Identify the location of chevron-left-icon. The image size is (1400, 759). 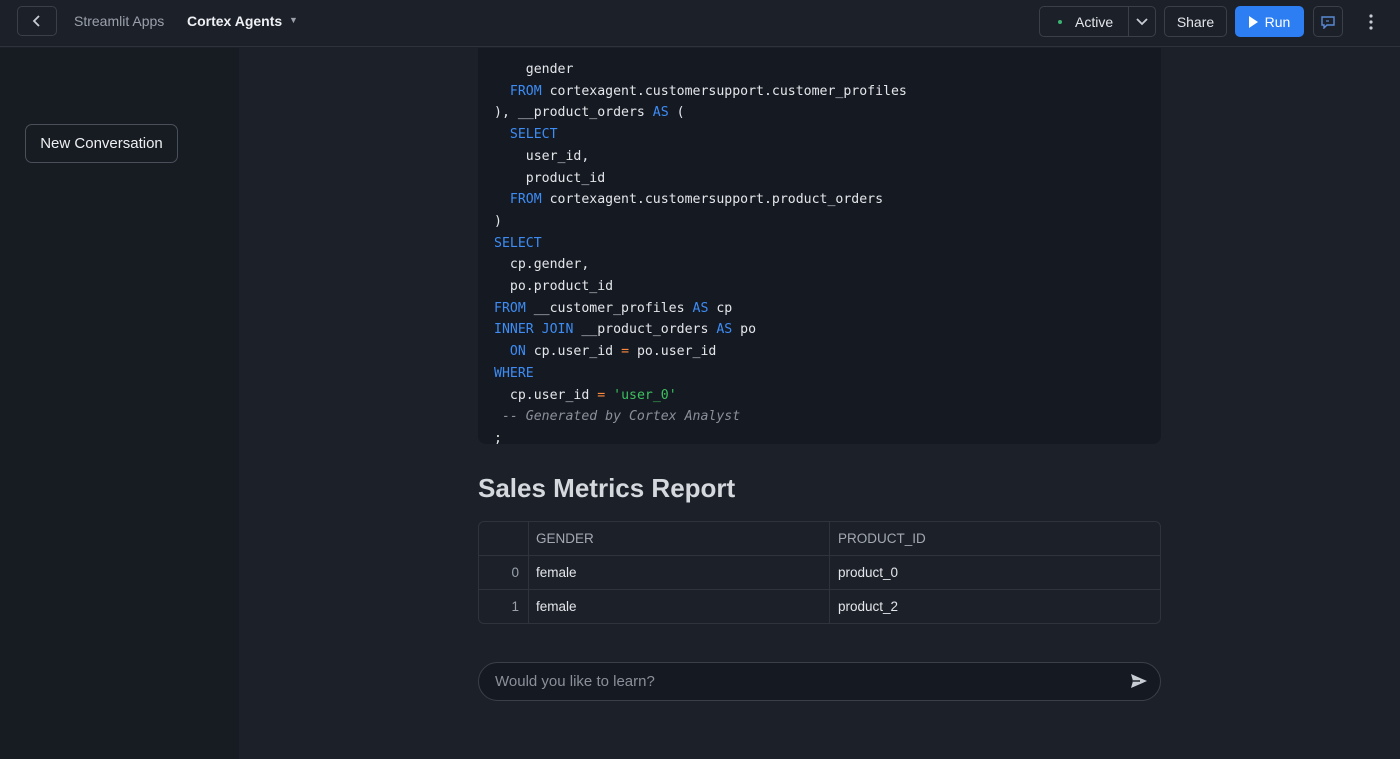
(36, 21).